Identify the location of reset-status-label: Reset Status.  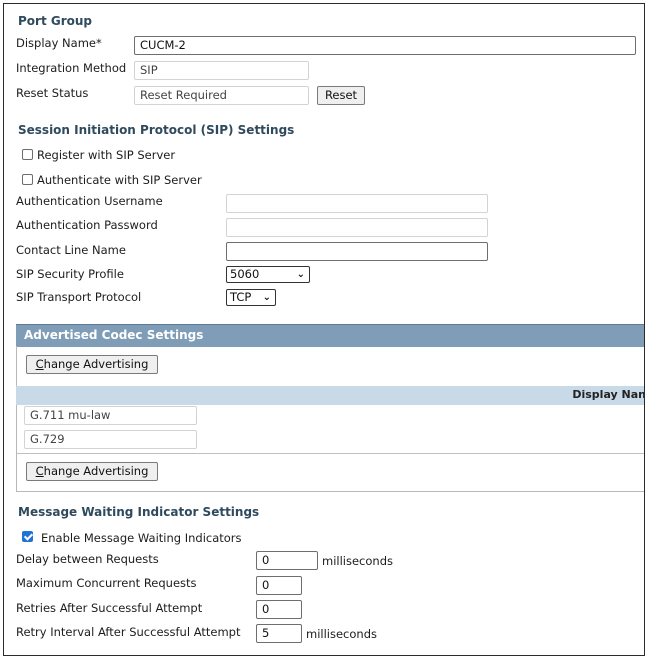
(52, 93).